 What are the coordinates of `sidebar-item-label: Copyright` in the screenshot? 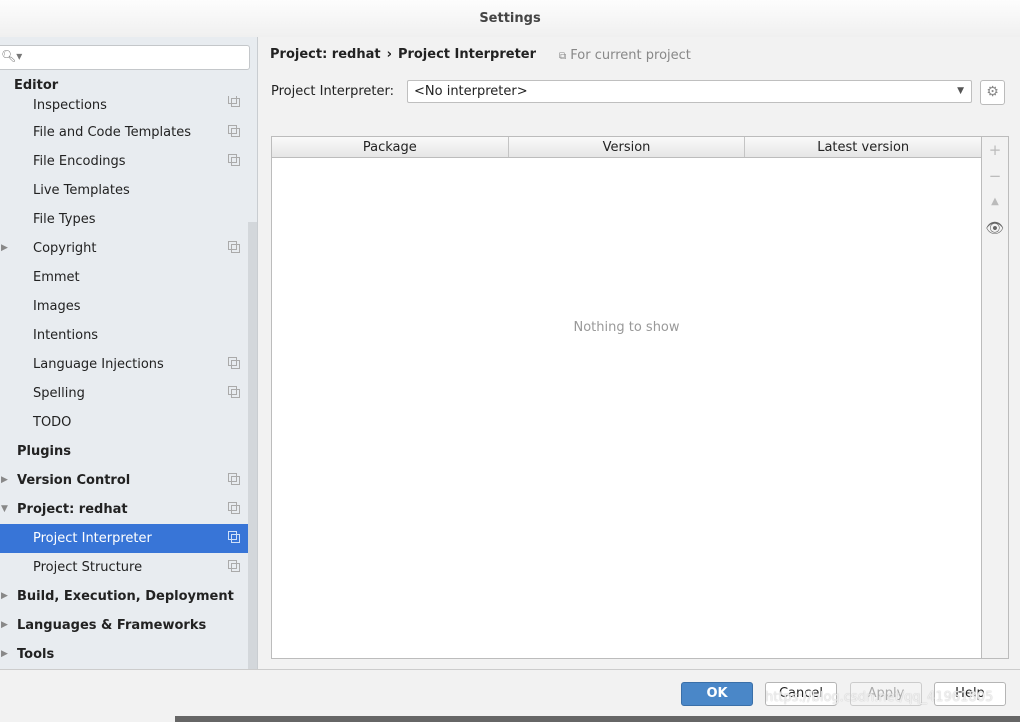 It's located at (65, 248).